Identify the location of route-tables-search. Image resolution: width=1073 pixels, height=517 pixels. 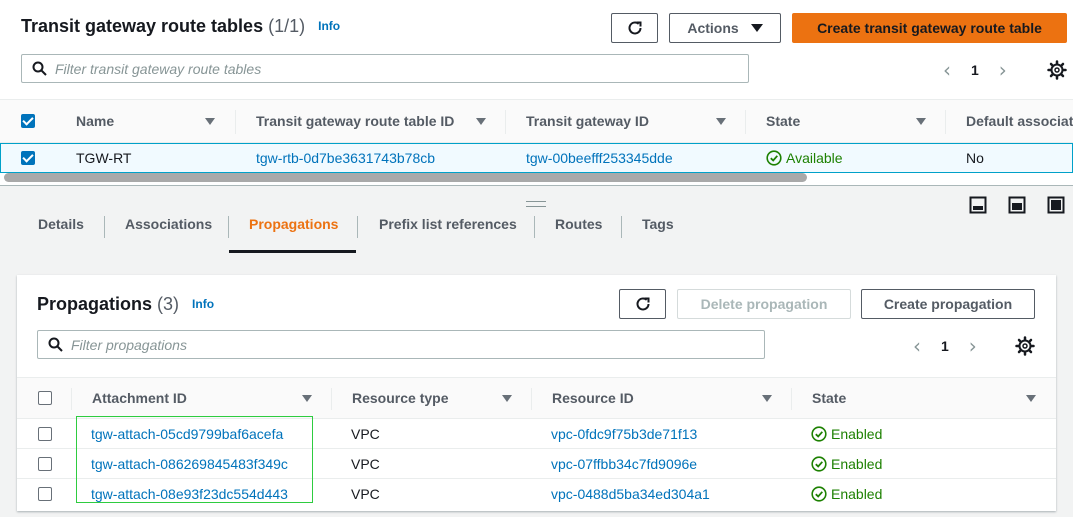
(385, 68).